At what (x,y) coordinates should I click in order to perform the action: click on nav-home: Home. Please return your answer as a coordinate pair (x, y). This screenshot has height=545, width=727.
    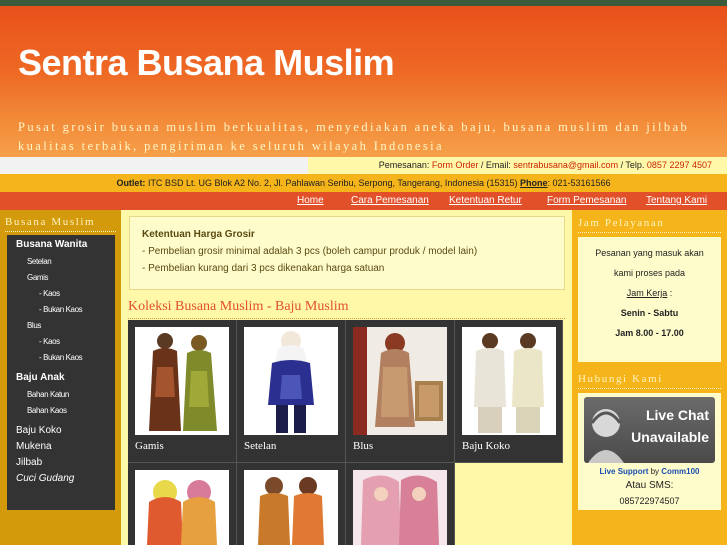
    Looking at the image, I should click on (310, 200).